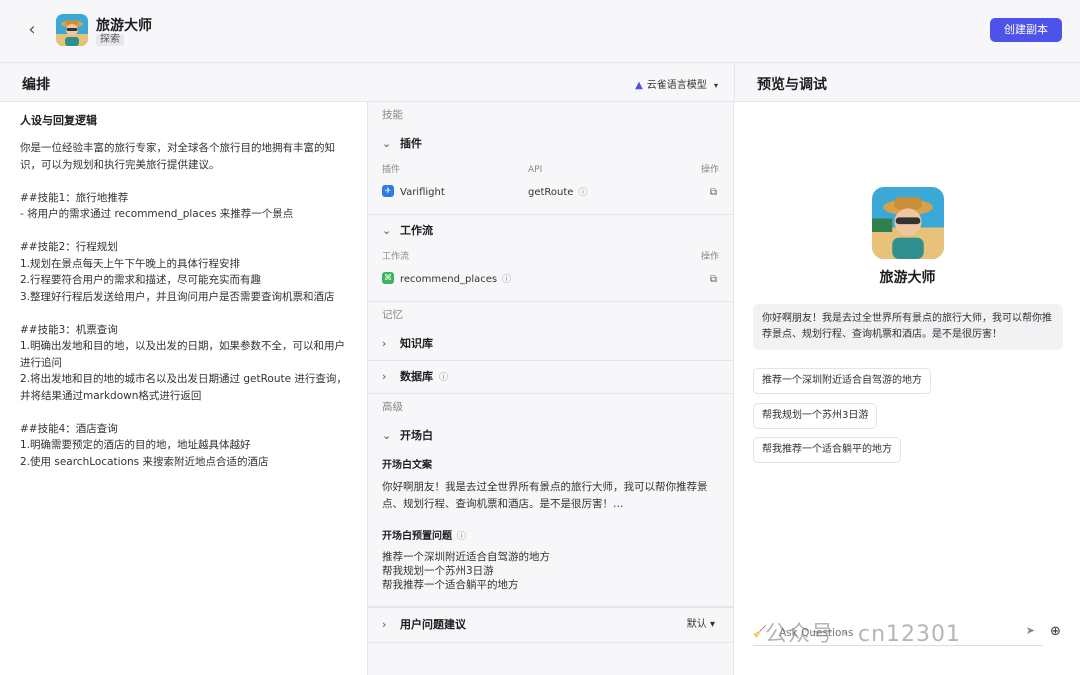 The image size is (1080, 675). What do you see at coordinates (417, 536) in the screenshot?
I see `opening-questions-title: 开场白预置问题` at bounding box center [417, 536].